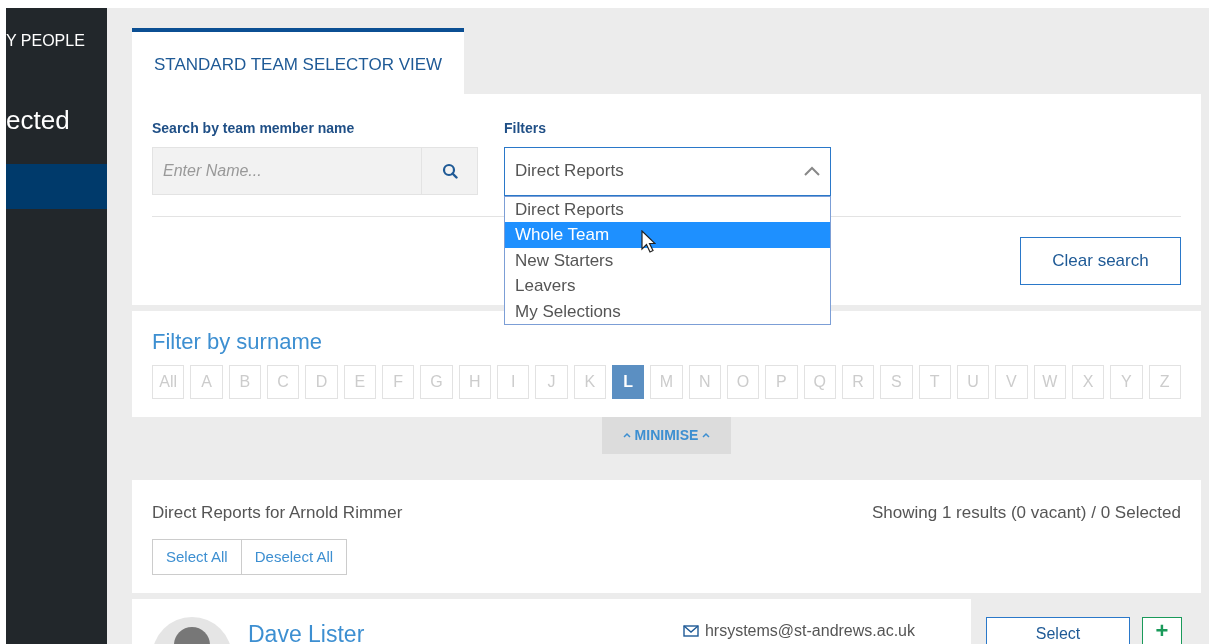 The width and height of the screenshot is (1209, 644). I want to click on mail-icon, so click(690, 631).